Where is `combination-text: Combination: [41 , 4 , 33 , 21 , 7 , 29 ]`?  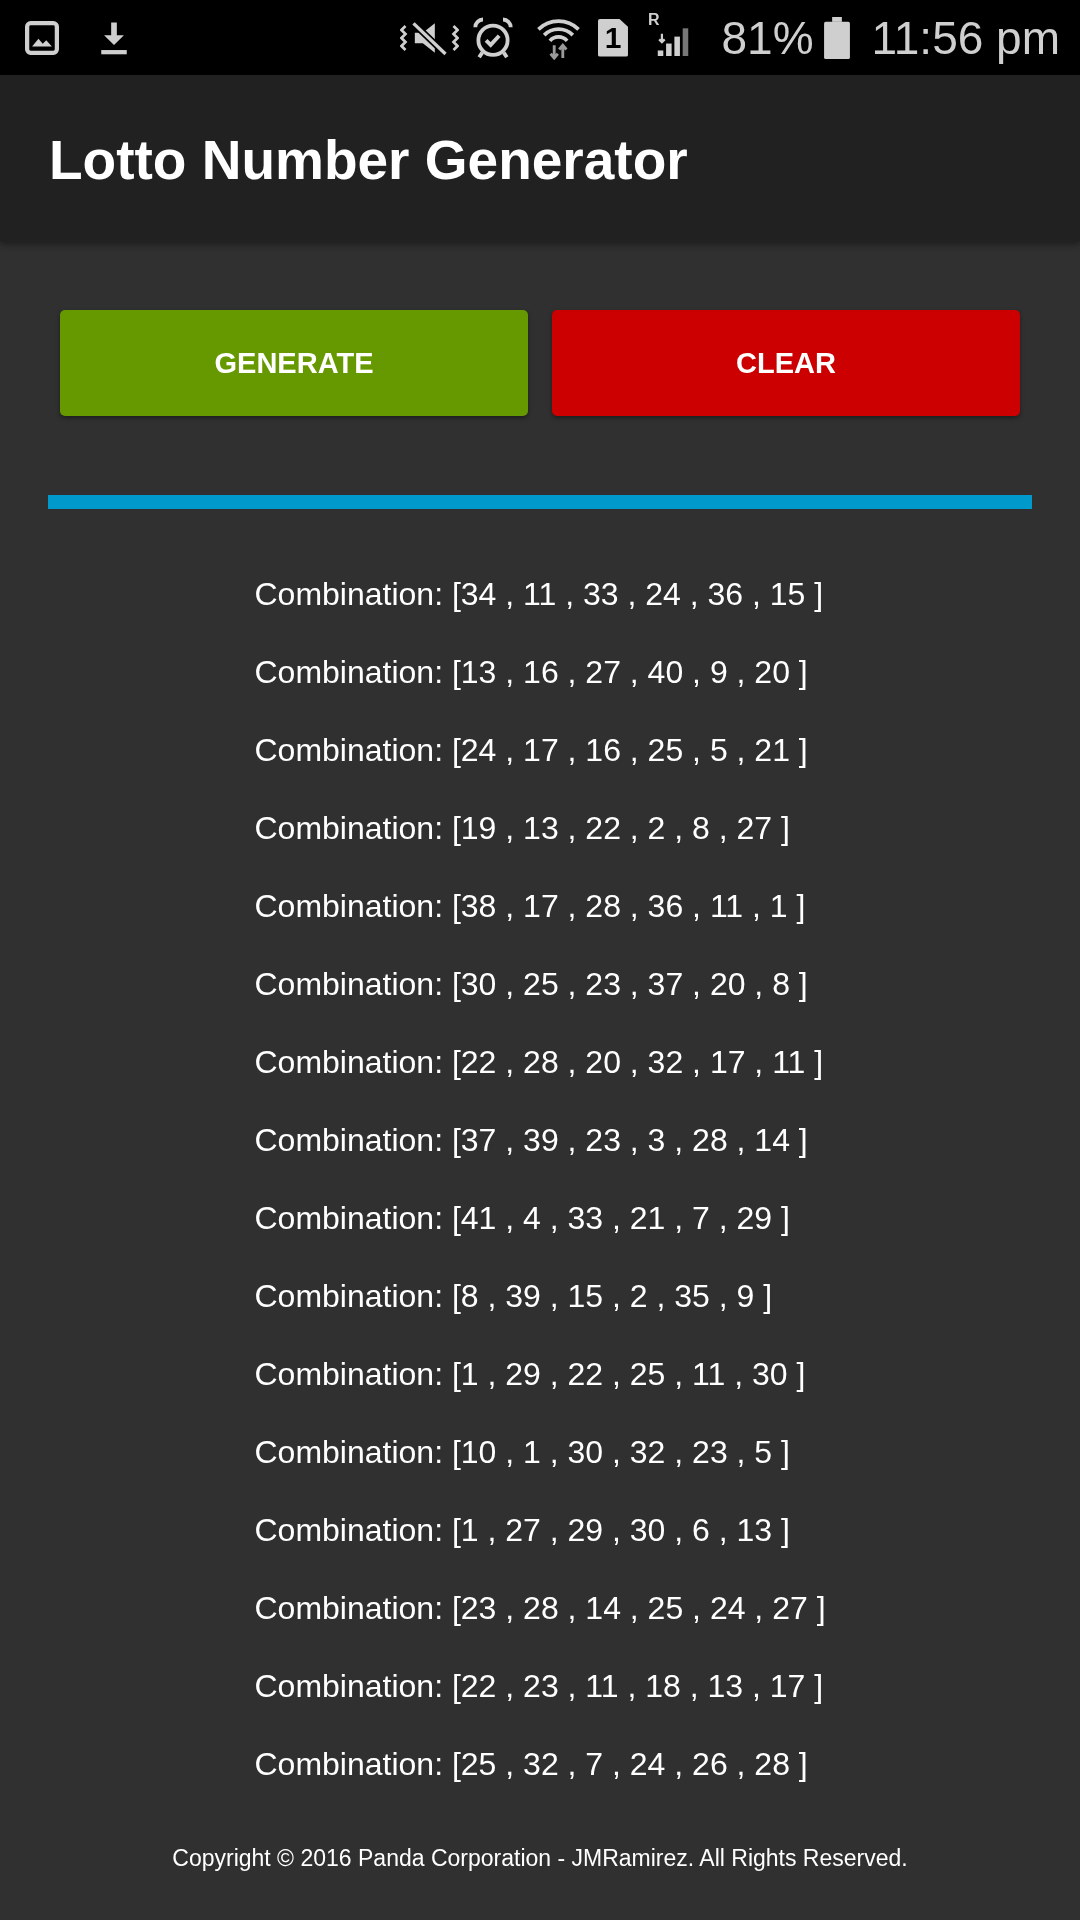 combination-text: Combination: [41 , 4 , 33 , 21 , 7 , 29 ] is located at coordinates (522, 1218).